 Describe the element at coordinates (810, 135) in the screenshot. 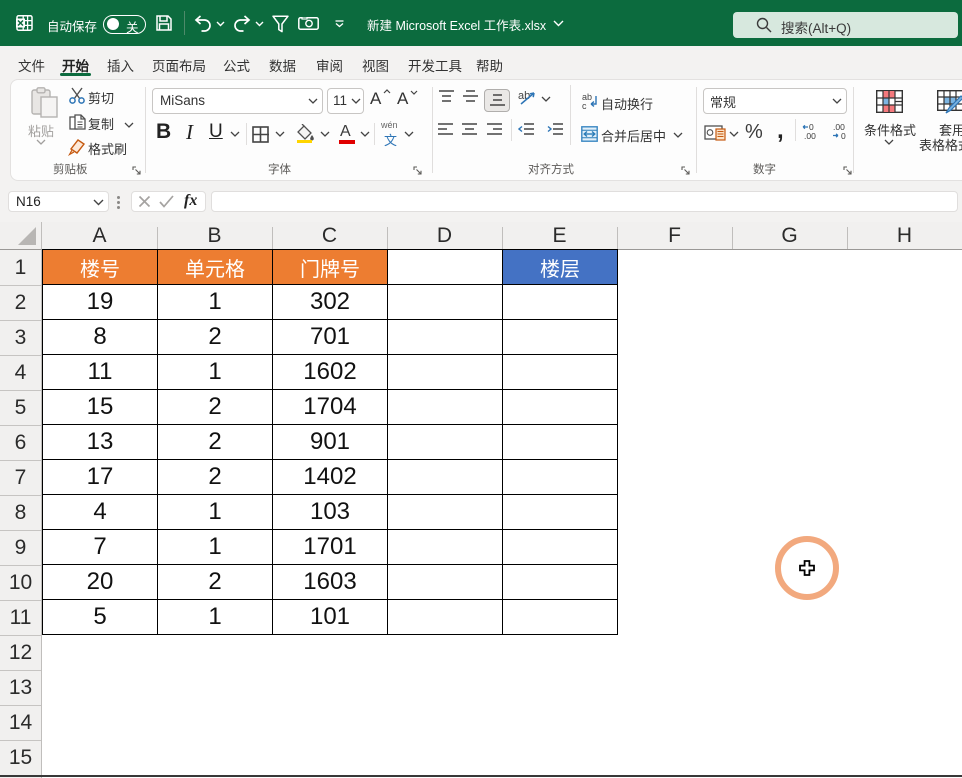

I see `svg-text: .00` at that location.